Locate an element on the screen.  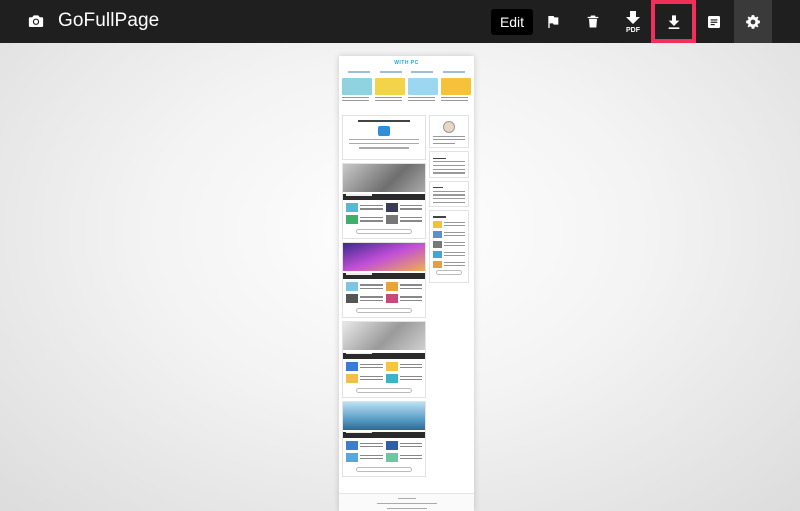
svg-text: PDF is located at coordinates (633, 30).